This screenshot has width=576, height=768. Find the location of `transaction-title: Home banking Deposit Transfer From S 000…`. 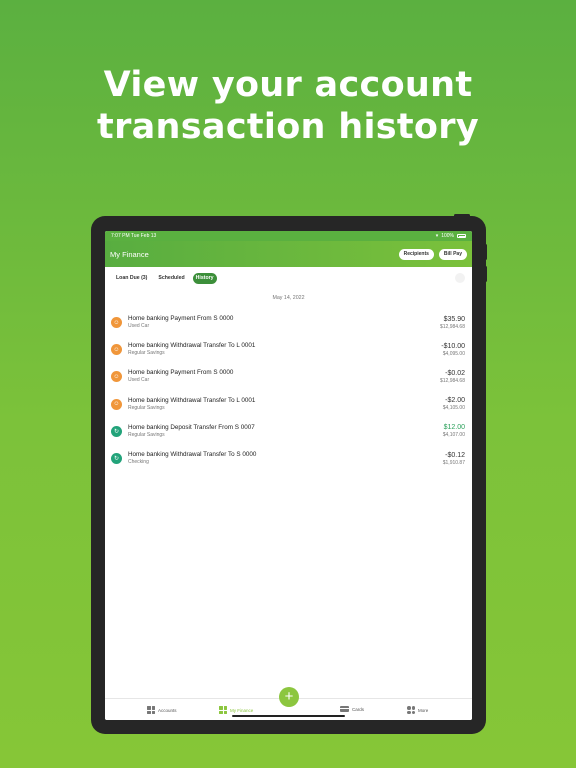

transaction-title: Home banking Deposit Transfer From S 000… is located at coordinates (191, 427).